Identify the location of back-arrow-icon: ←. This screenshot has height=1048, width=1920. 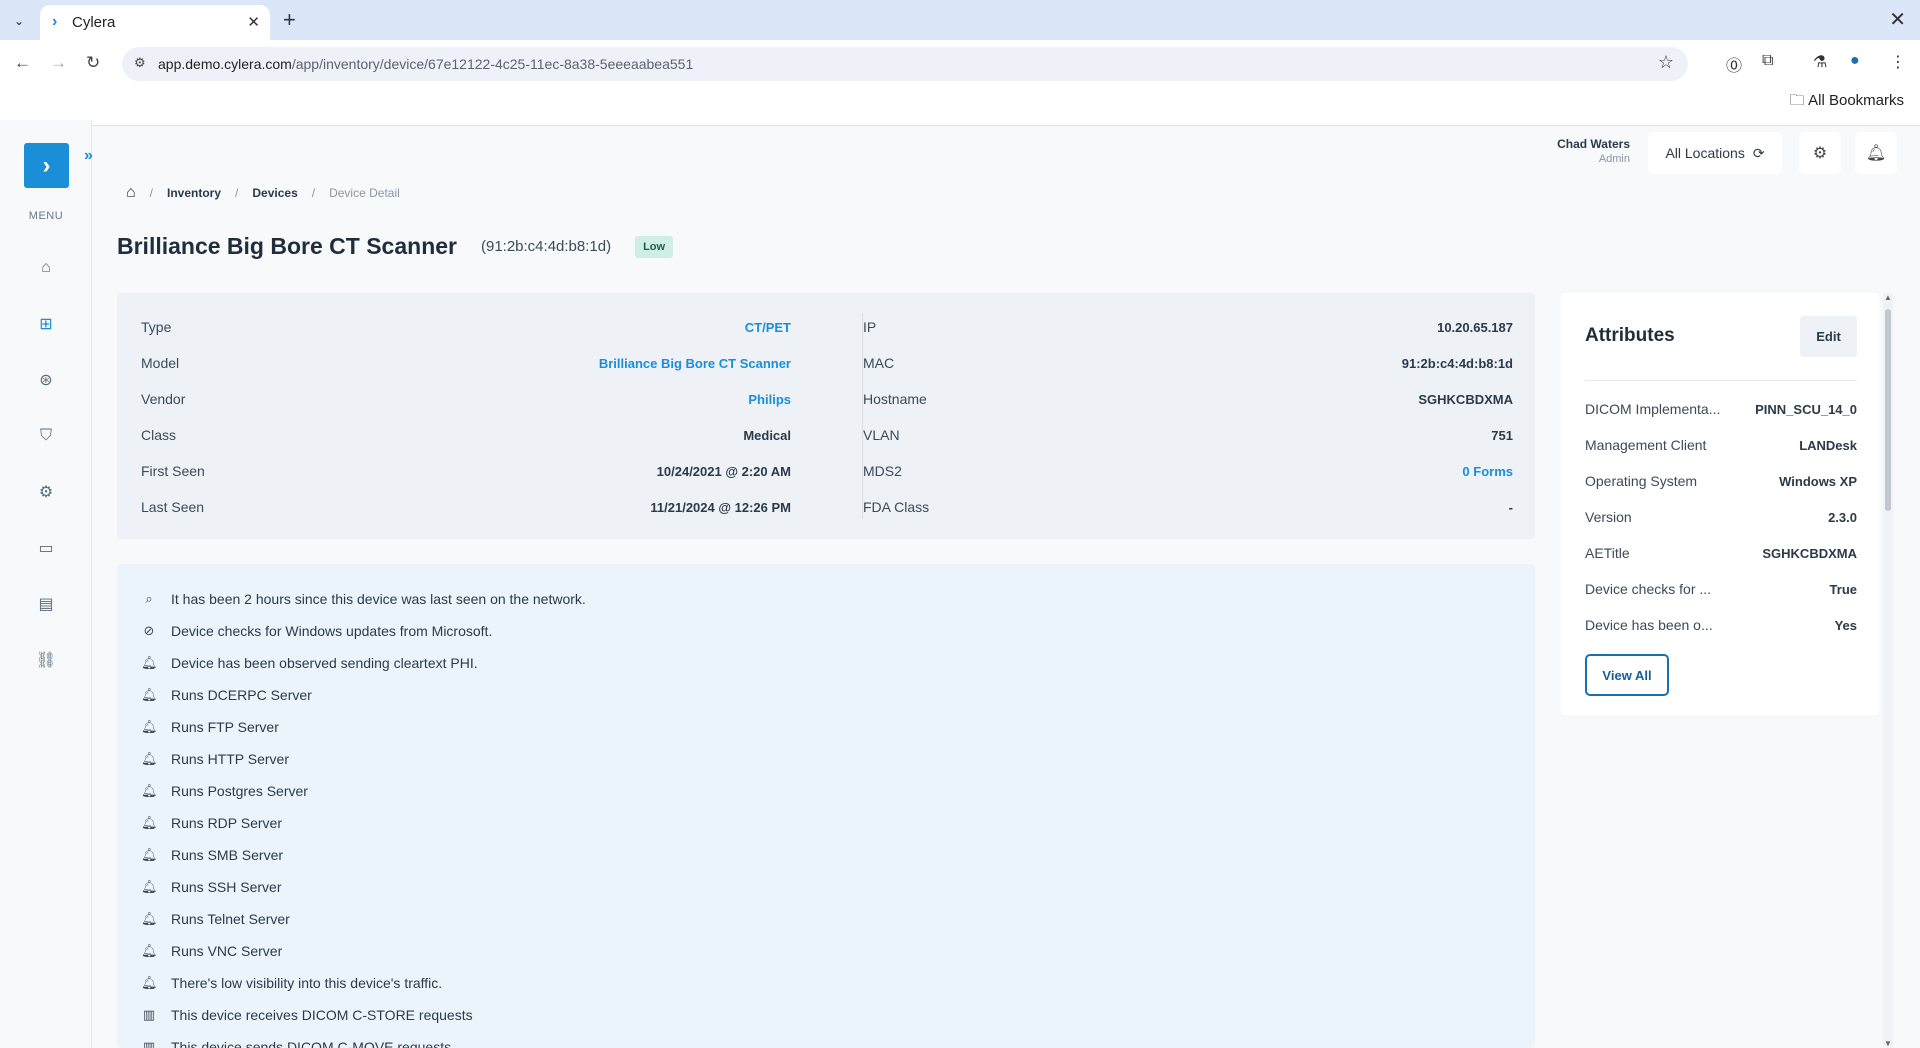
(22, 63).